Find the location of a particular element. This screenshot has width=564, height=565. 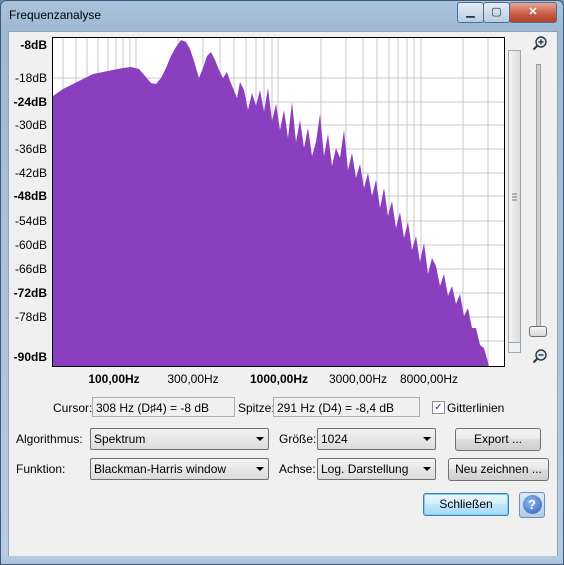

maximize-icon: ▢ is located at coordinates (496, 12).